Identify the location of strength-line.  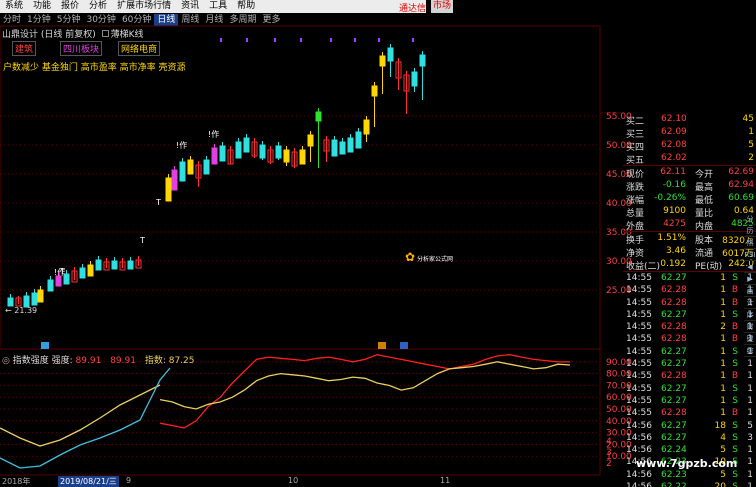
(365, 391).